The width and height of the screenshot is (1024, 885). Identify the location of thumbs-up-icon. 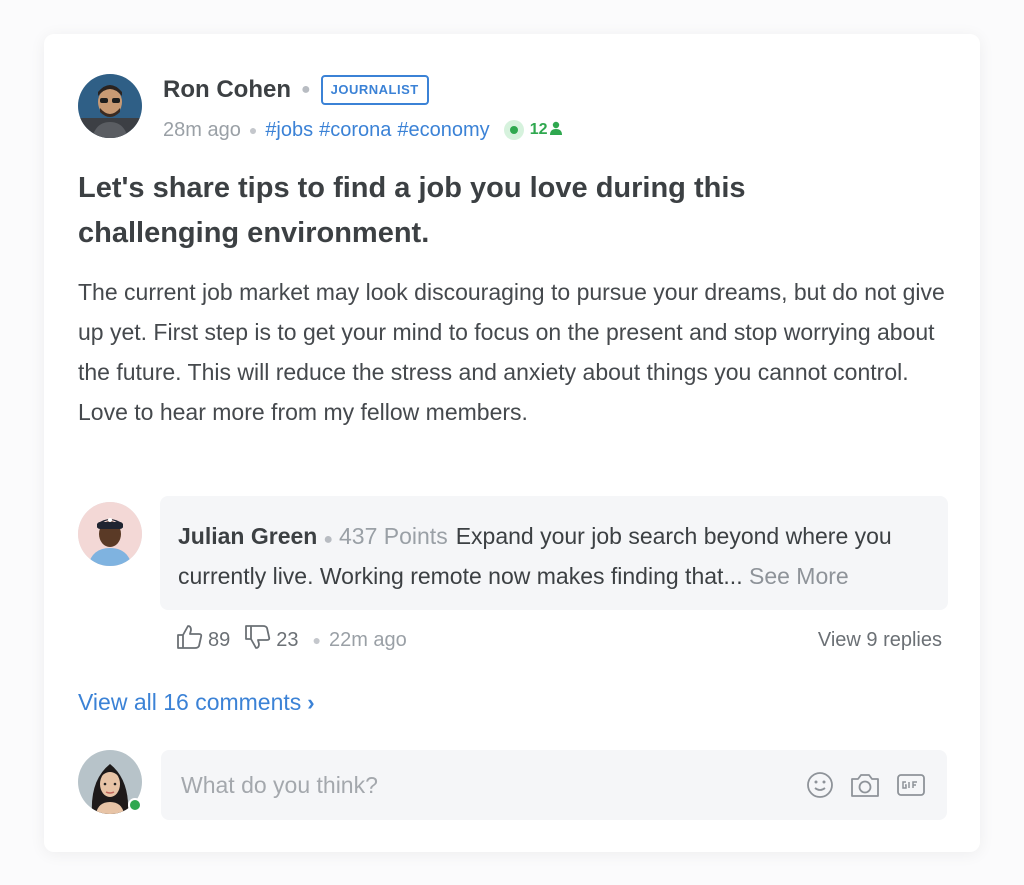
(192, 640).